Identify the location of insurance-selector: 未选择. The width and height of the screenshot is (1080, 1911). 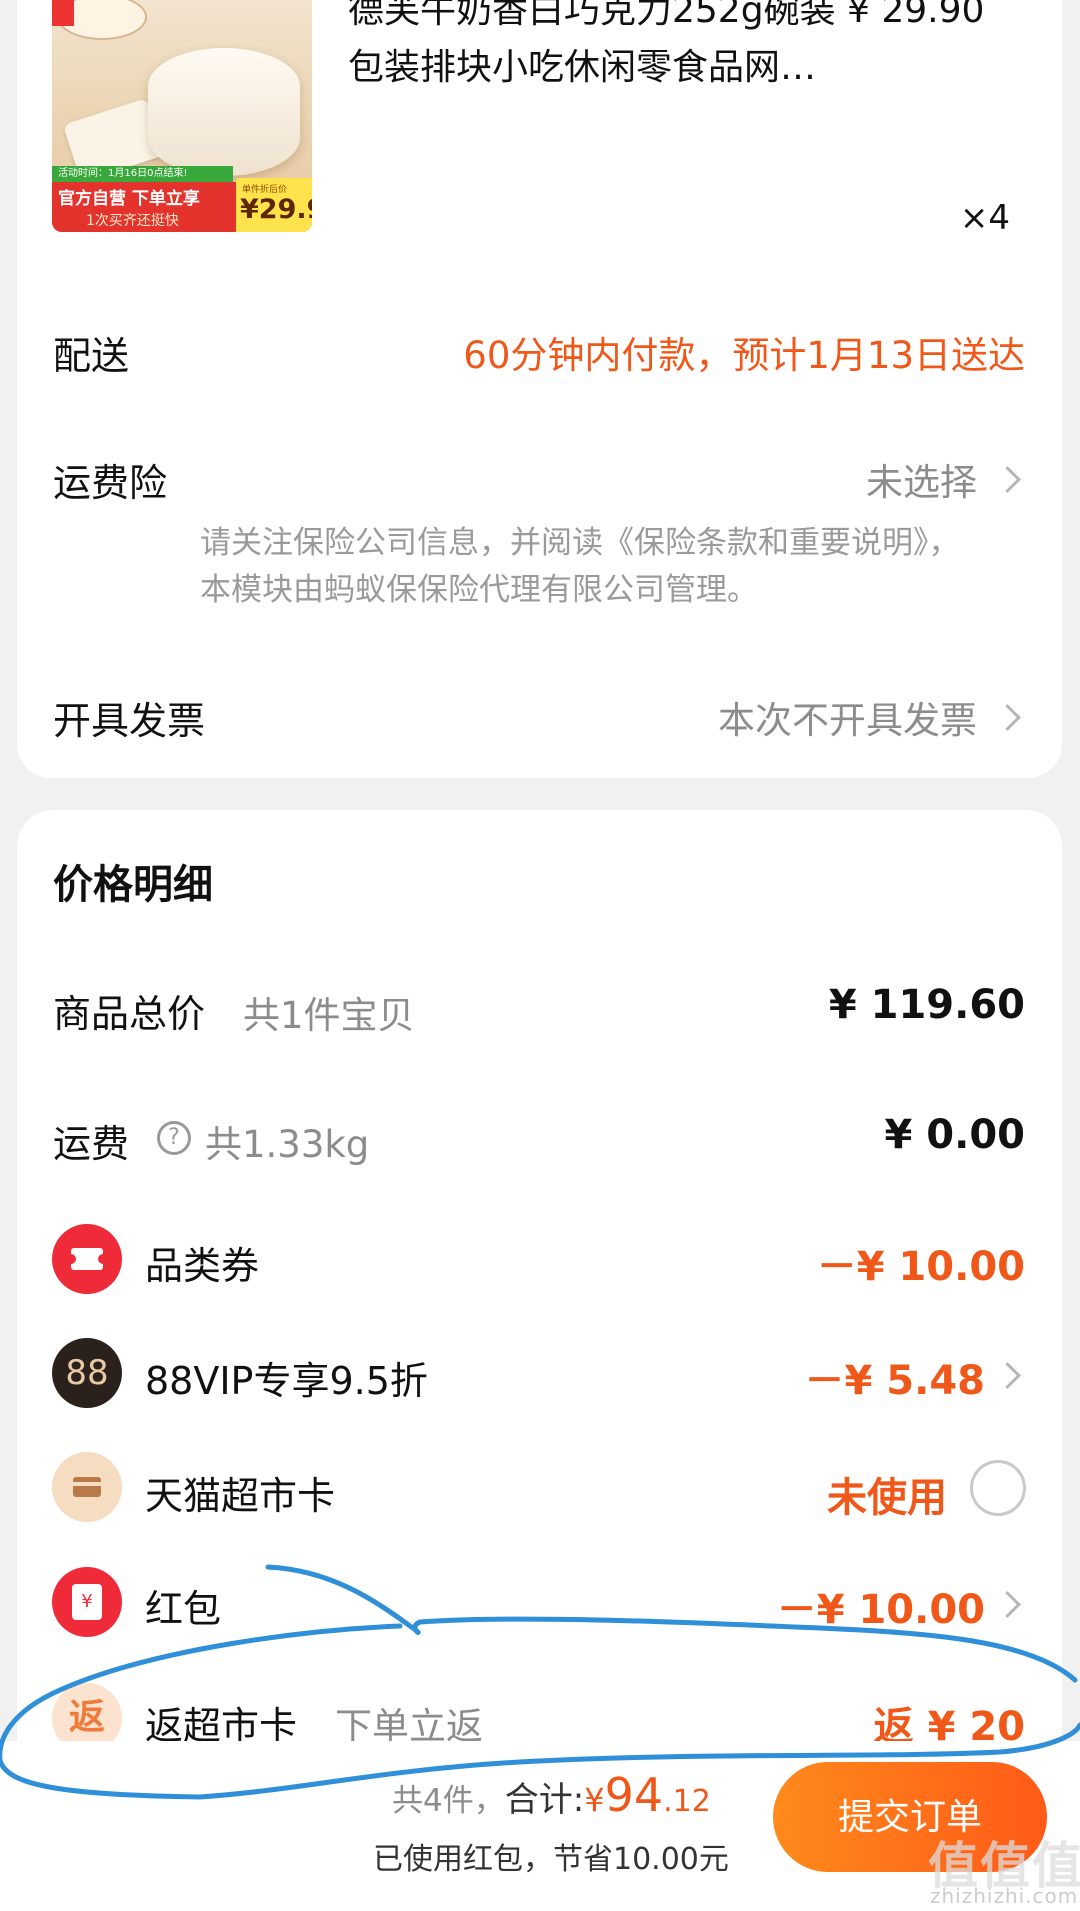
(825, 480).